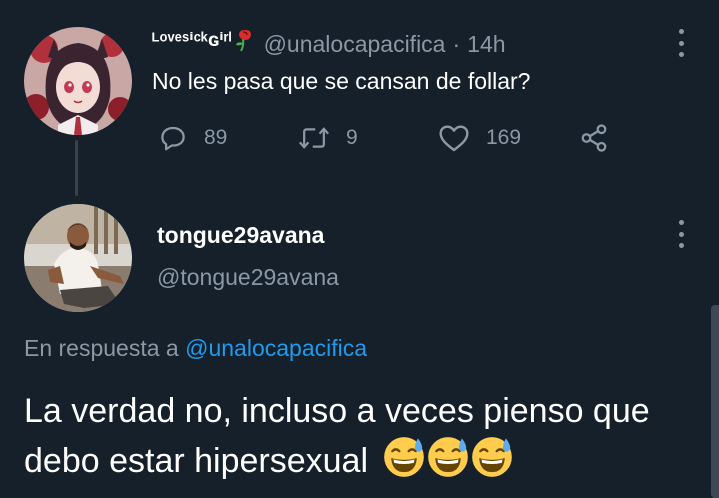 Image resolution: width=719 pixels, height=498 pixels. I want to click on retweet-button: 9, so click(328, 138).